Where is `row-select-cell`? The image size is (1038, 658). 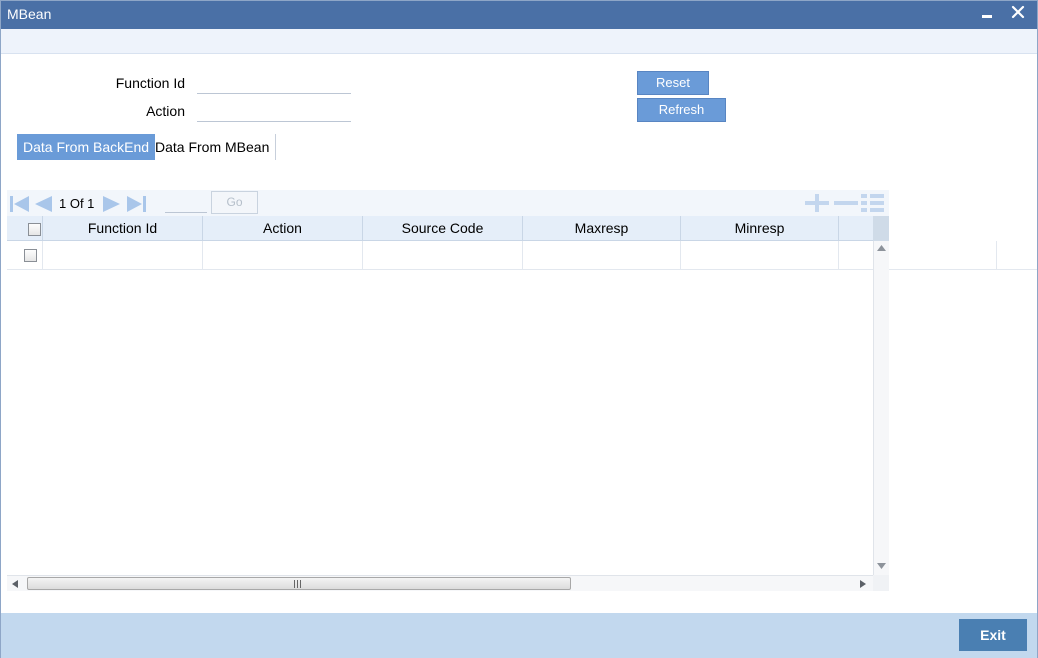 row-select-cell is located at coordinates (25, 255).